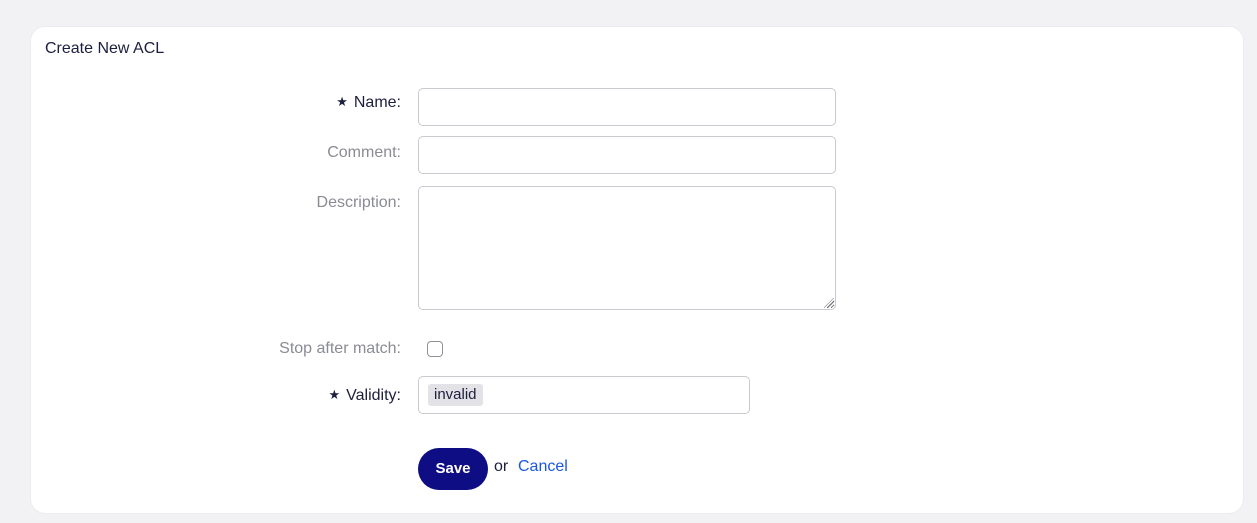 This screenshot has height=523, width=1257. Describe the element at coordinates (364, 152) in the screenshot. I see `comment-label: Comment:` at that location.